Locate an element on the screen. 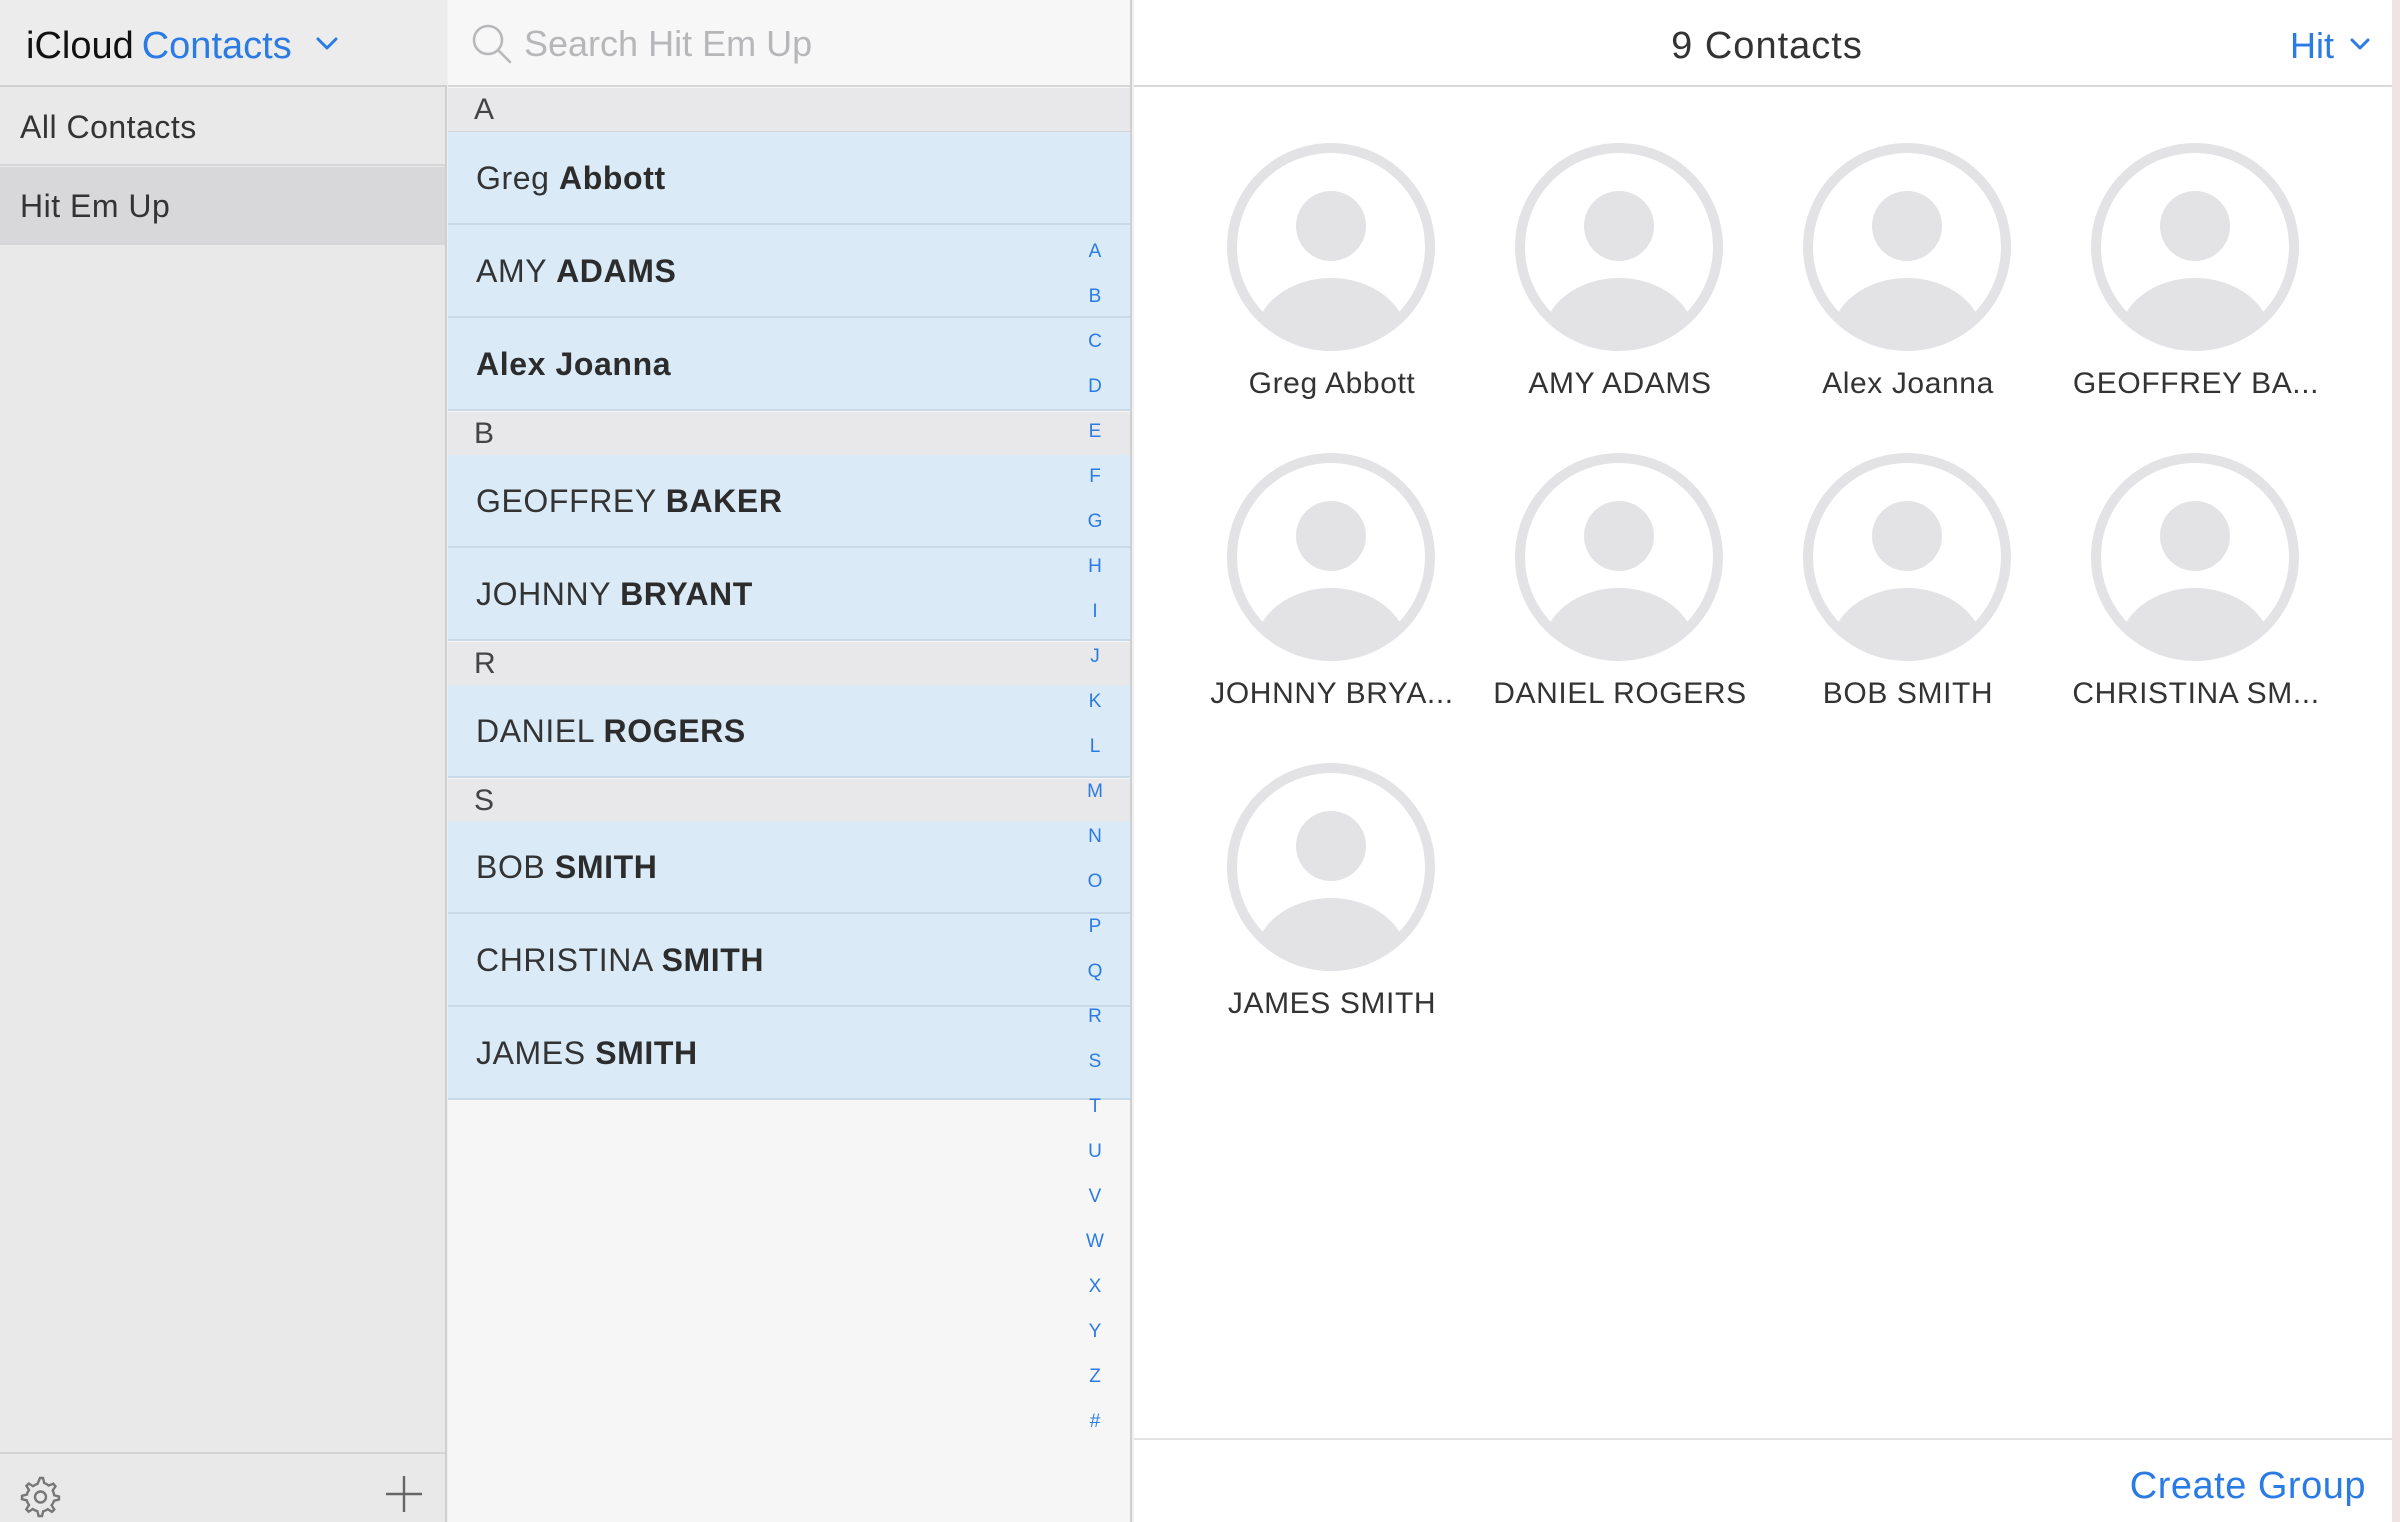 The image size is (2400, 1522). app-switcher: iCloud Contacts is located at coordinates (182, 46).